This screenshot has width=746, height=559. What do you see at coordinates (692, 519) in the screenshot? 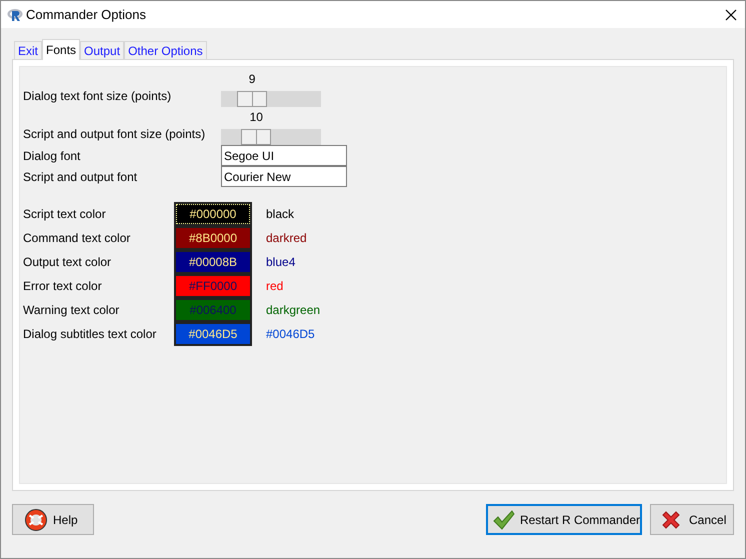
I see `cancel-button: Cancel` at bounding box center [692, 519].